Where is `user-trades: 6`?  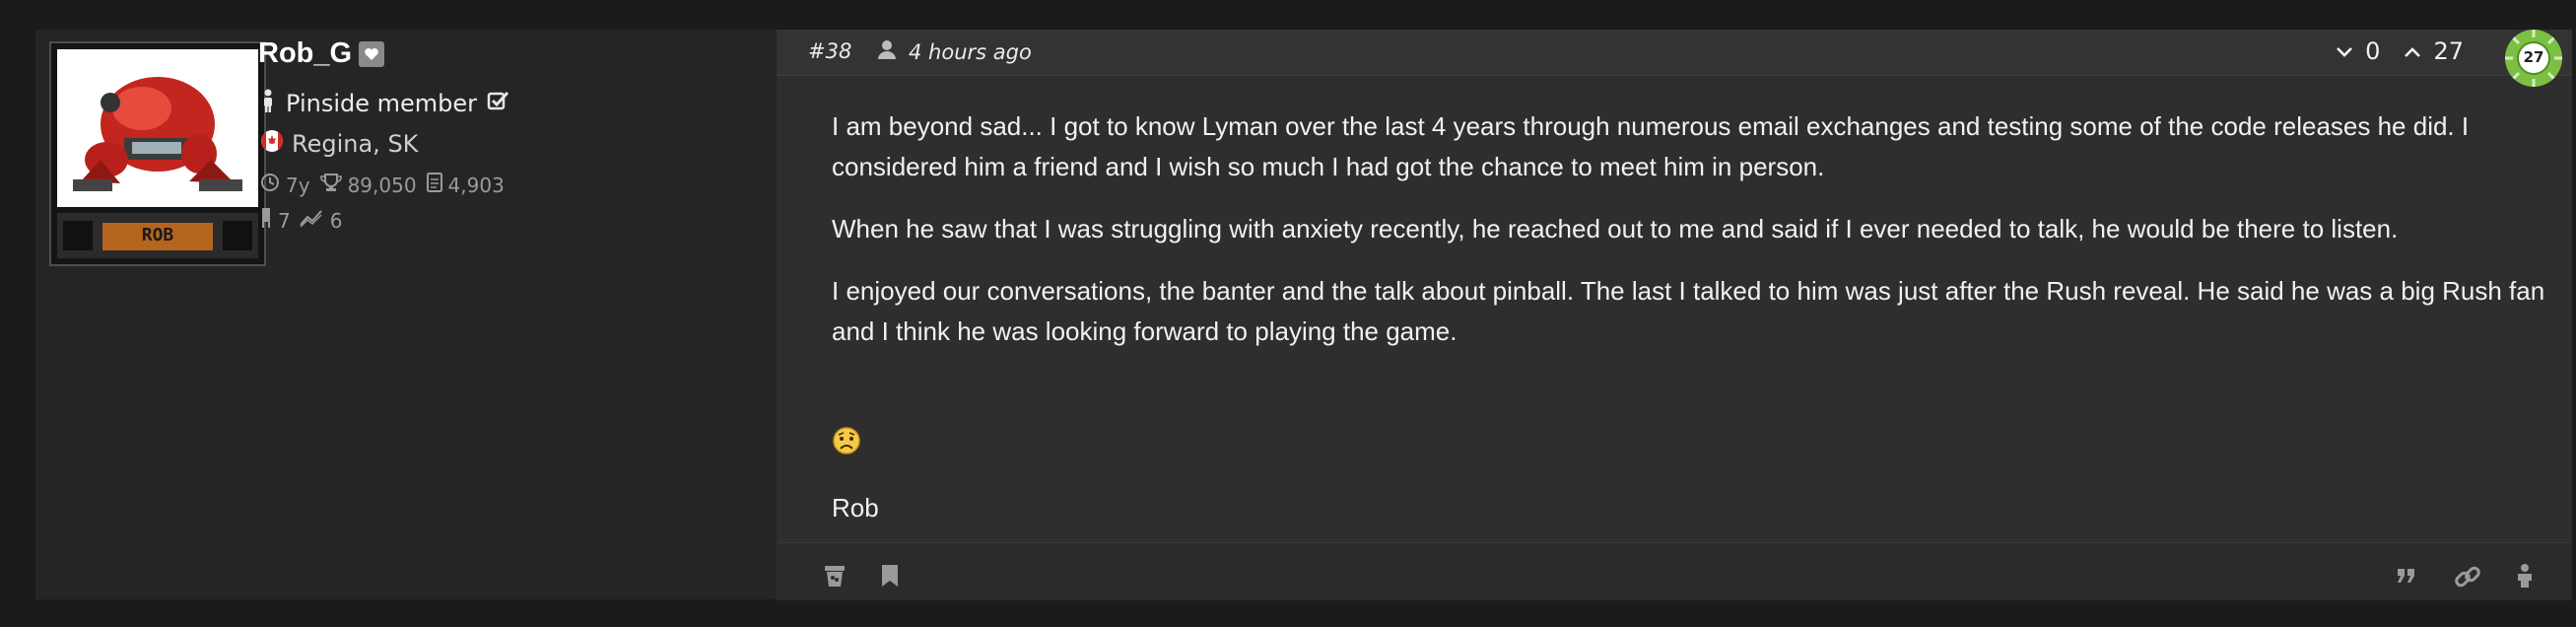
user-trades: 6 is located at coordinates (336, 220).